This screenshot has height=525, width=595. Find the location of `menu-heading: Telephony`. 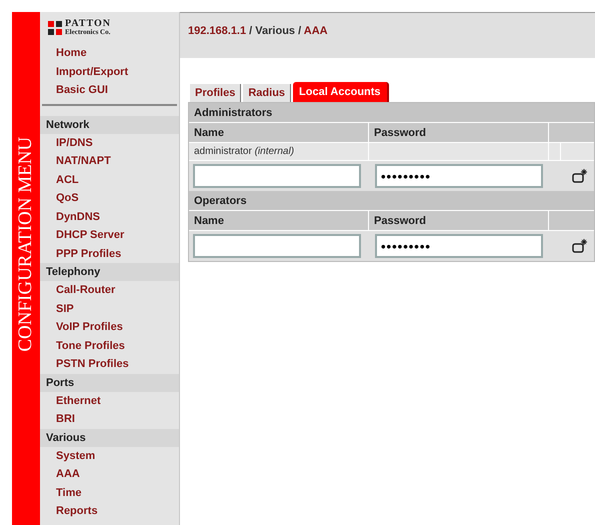

menu-heading: Telephony is located at coordinates (109, 272).